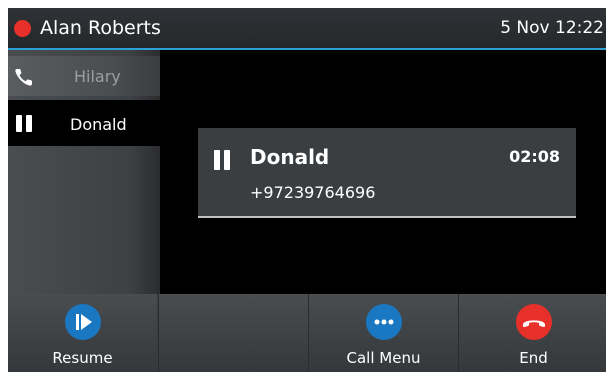 The width and height of the screenshot is (606, 372). I want to click on presence-status-icon, so click(22, 28).